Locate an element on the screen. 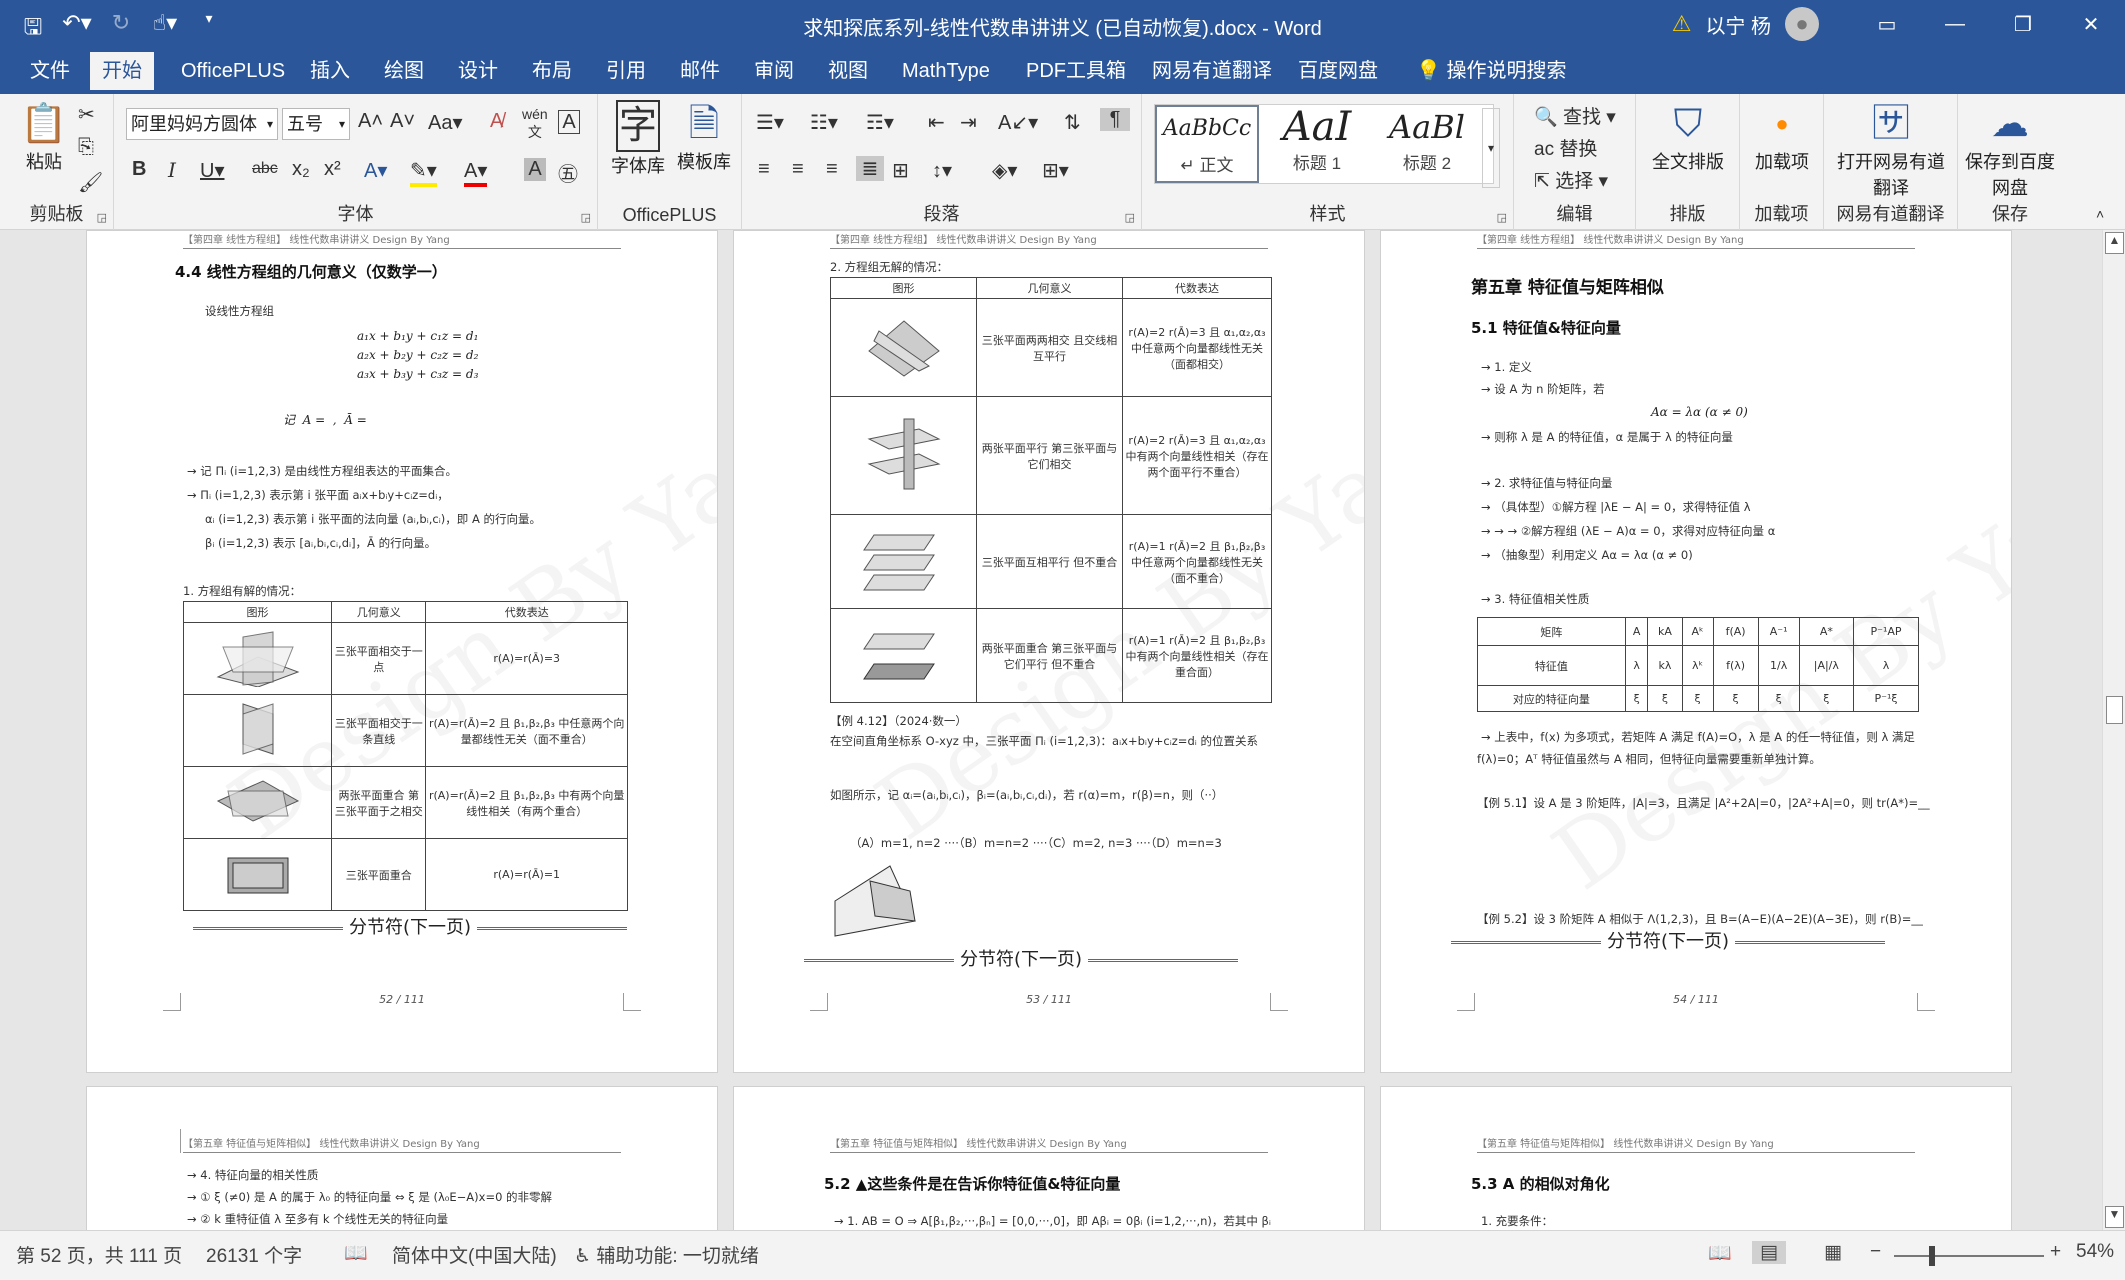  subscript-button: x₂ is located at coordinates (301, 169).